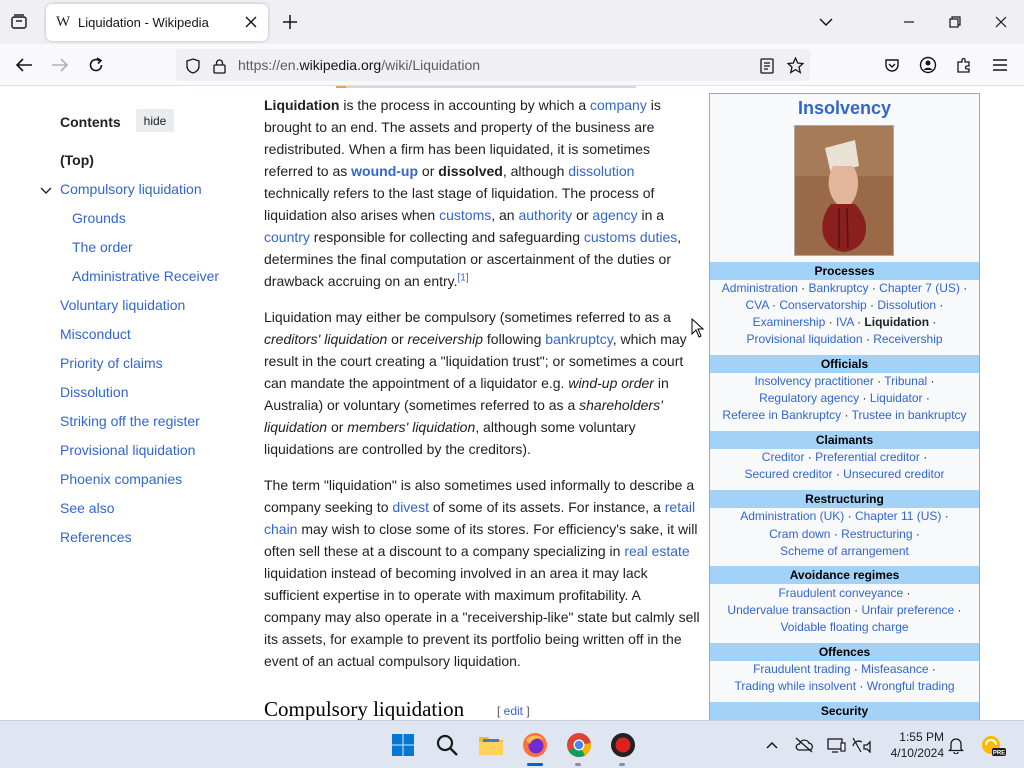  What do you see at coordinates (845, 322) in the screenshot?
I see `infobox-link: IVA` at bounding box center [845, 322].